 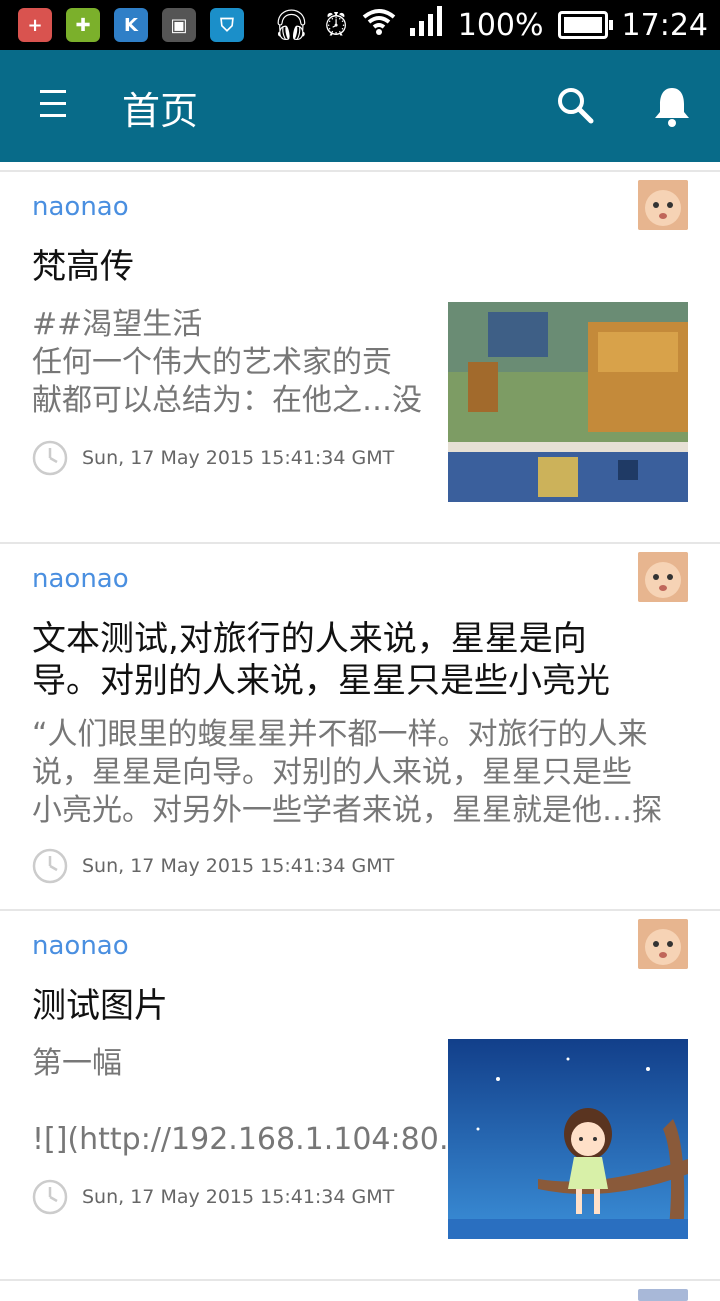 What do you see at coordinates (347, 810) in the screenshot?
I see `excerpt-line: 小亮光。对另外一些学者来说，星星就是他…探` at bounding box center [347, 810].